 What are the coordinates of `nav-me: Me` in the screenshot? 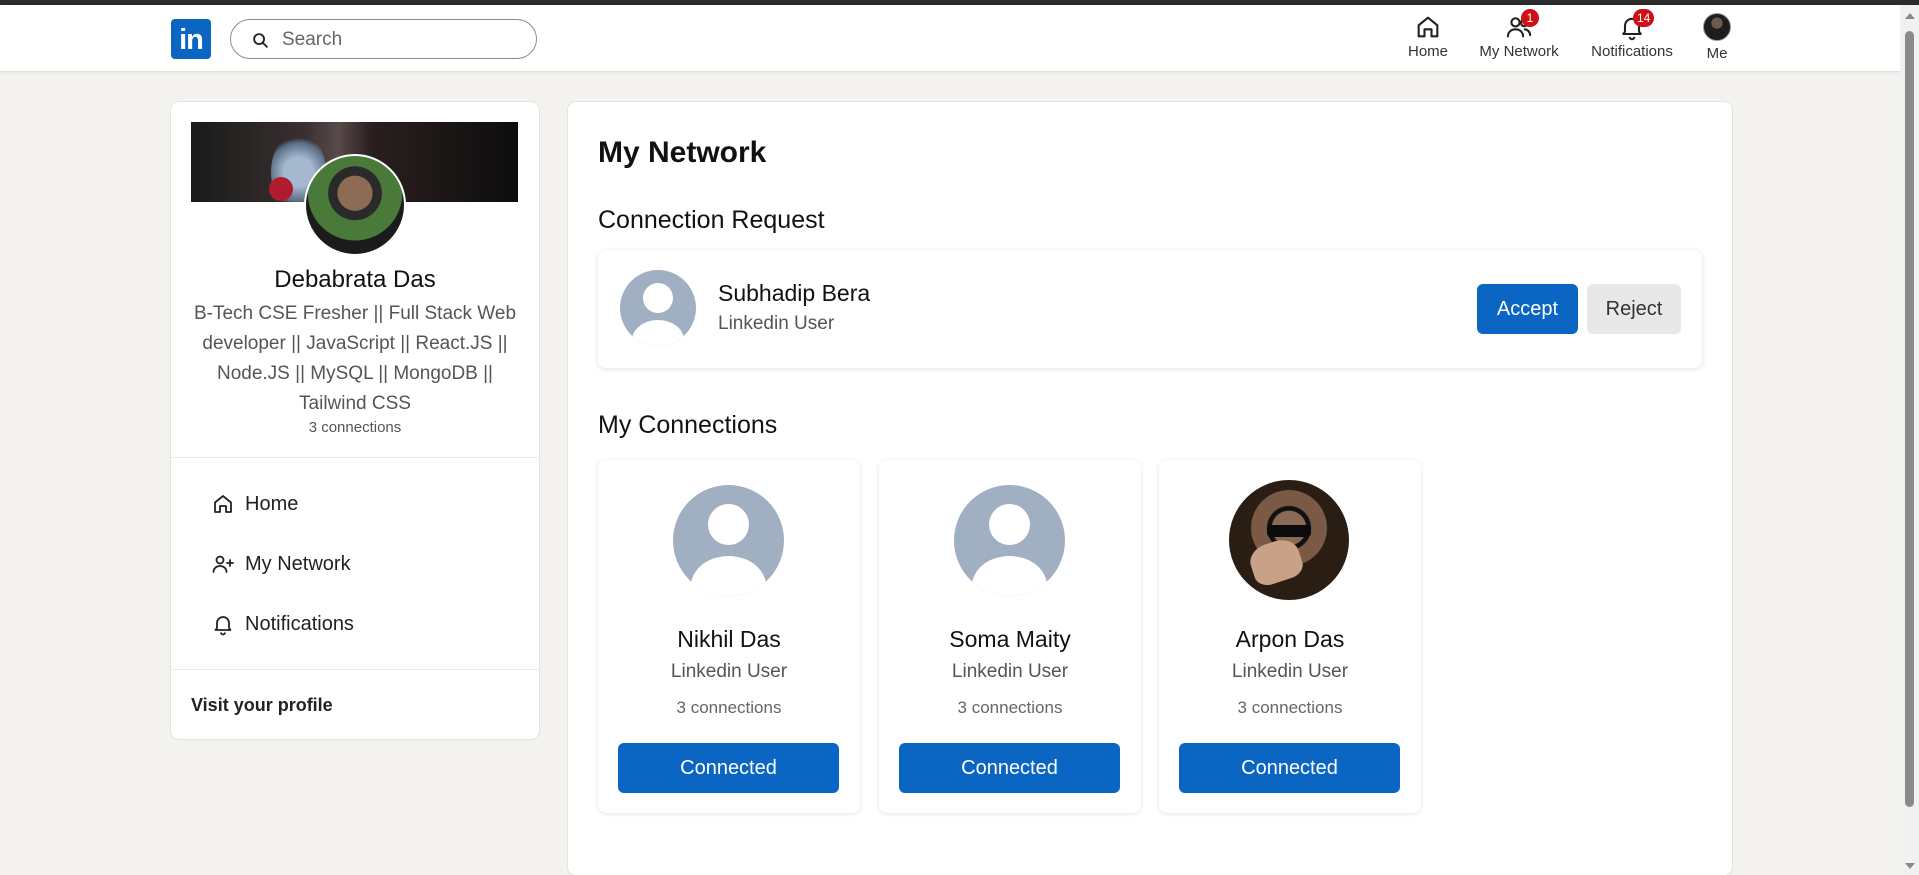 It's located at (1717, 41).